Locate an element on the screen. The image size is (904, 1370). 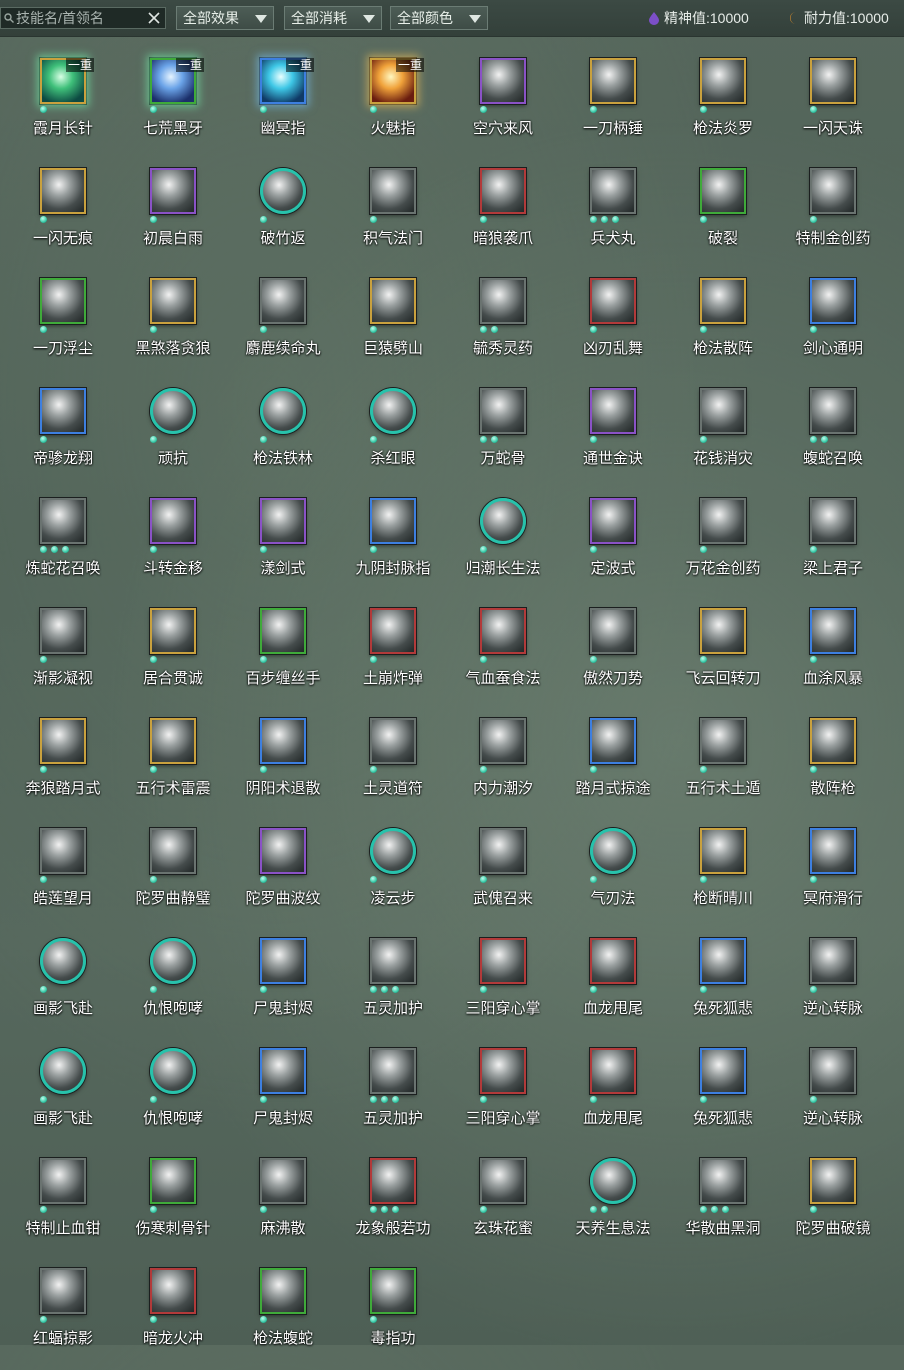
skill-tile: 一刀浮尘 is located at coordinates (63, 325).